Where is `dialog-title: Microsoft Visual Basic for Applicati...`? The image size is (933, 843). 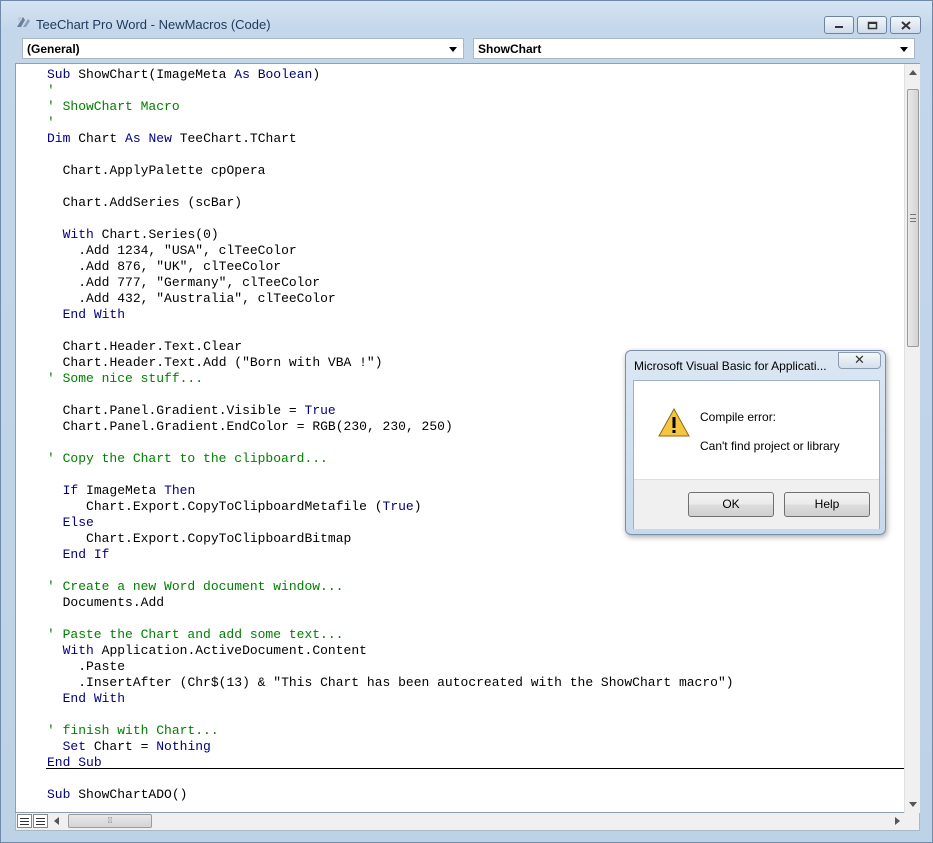 dialog-title: Microsoft Visual Basic for Applicati... is located at coordinates (730, 366).